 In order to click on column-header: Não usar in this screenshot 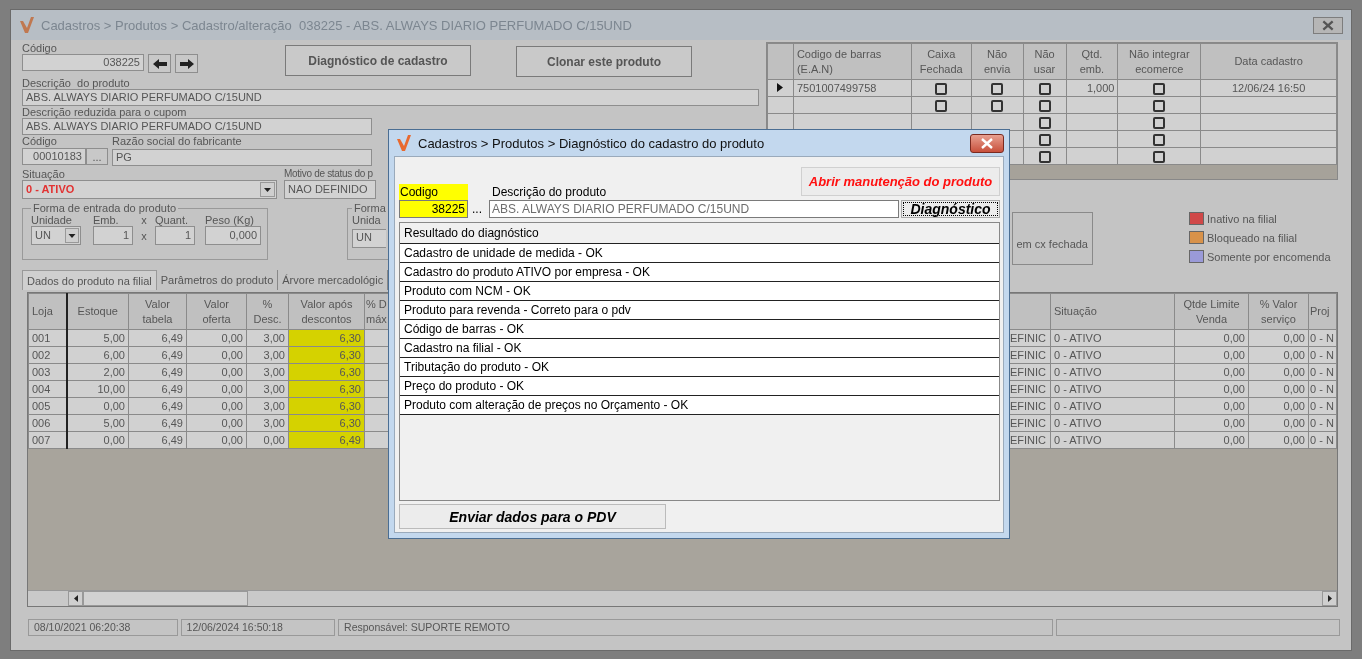, I will do `click(1044, 61)`.